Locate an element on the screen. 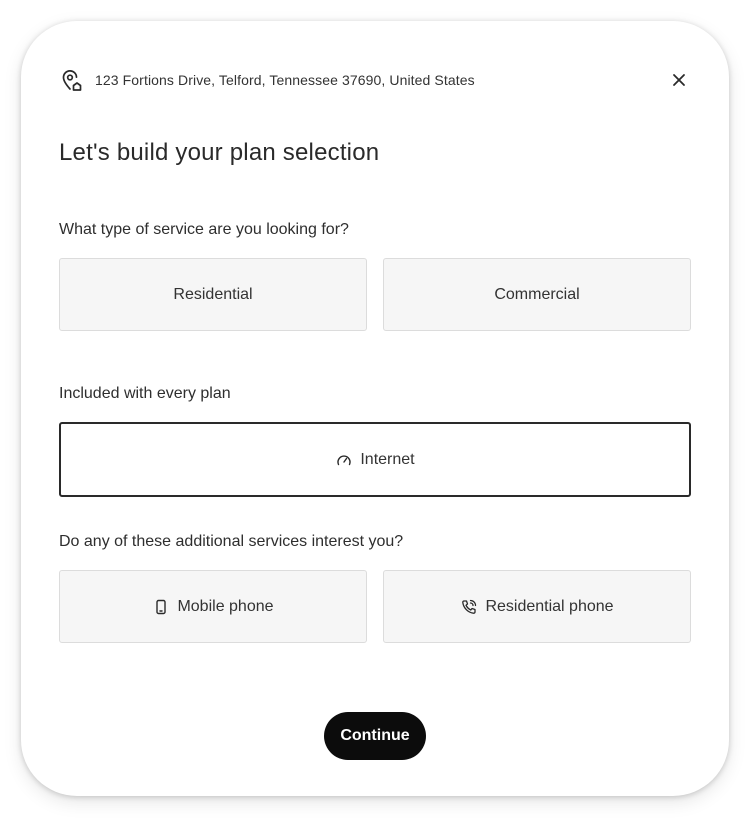 The width and height of the screenshot is (751, 818). phone-call-icon is located at coordinates (469, 607).